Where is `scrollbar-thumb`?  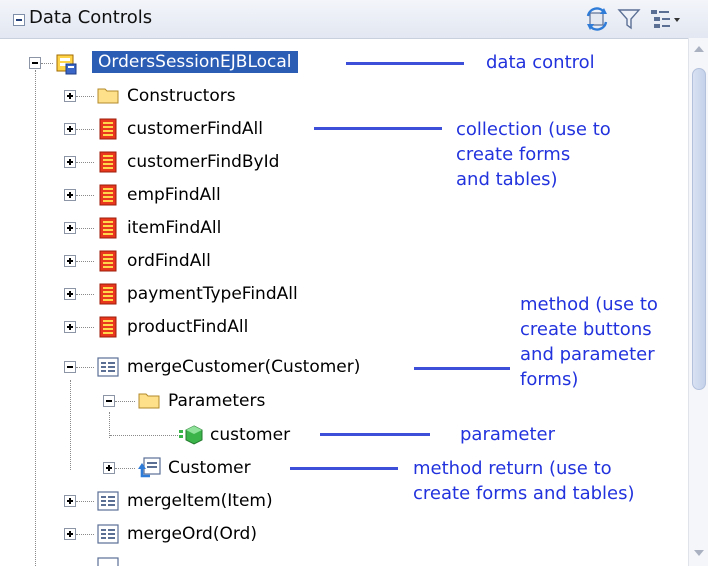 scrollbar-thumb is located at coordinates (699, 229).